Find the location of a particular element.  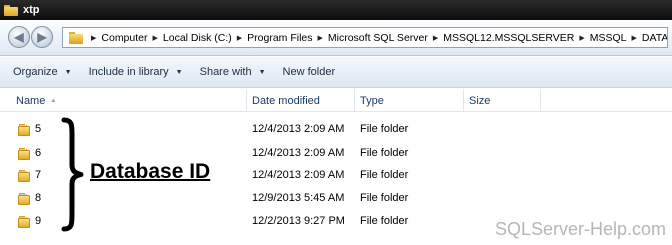

back-button: ◀ is located at coordinates (19, 37).